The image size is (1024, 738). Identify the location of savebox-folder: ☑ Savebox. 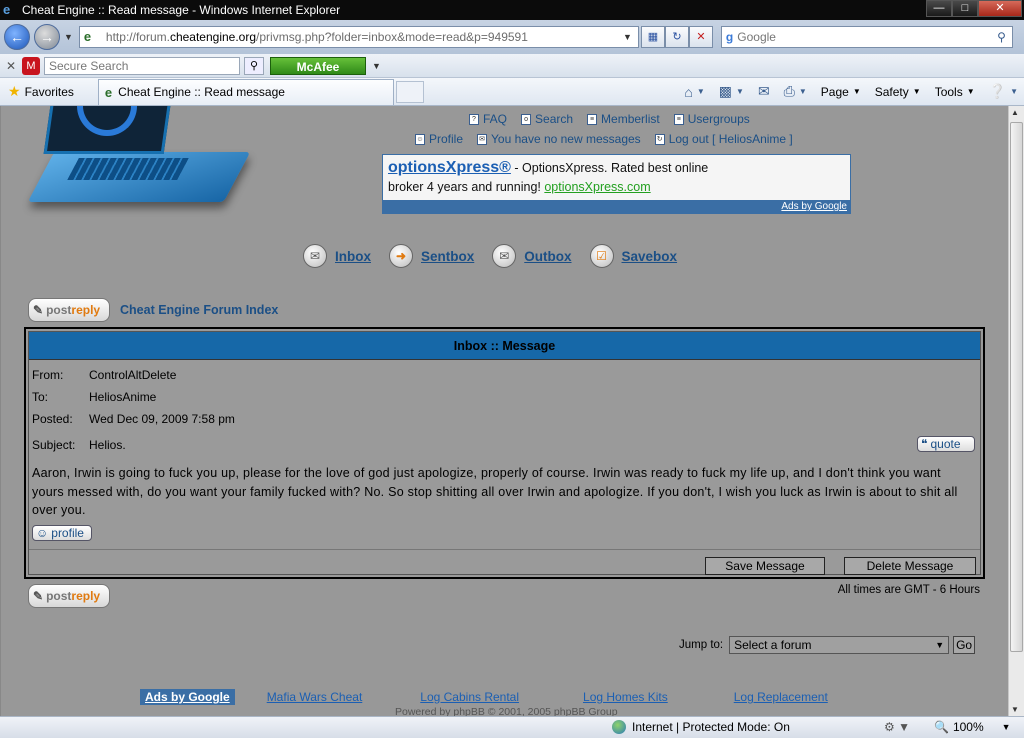
(633, 256).